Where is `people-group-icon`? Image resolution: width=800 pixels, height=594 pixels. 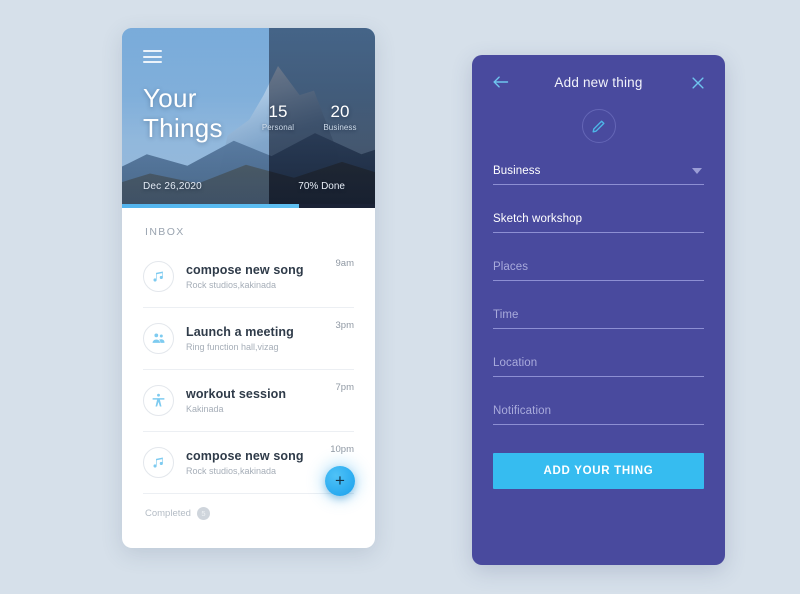
people-group-icon is located at coordinates (158, 338).